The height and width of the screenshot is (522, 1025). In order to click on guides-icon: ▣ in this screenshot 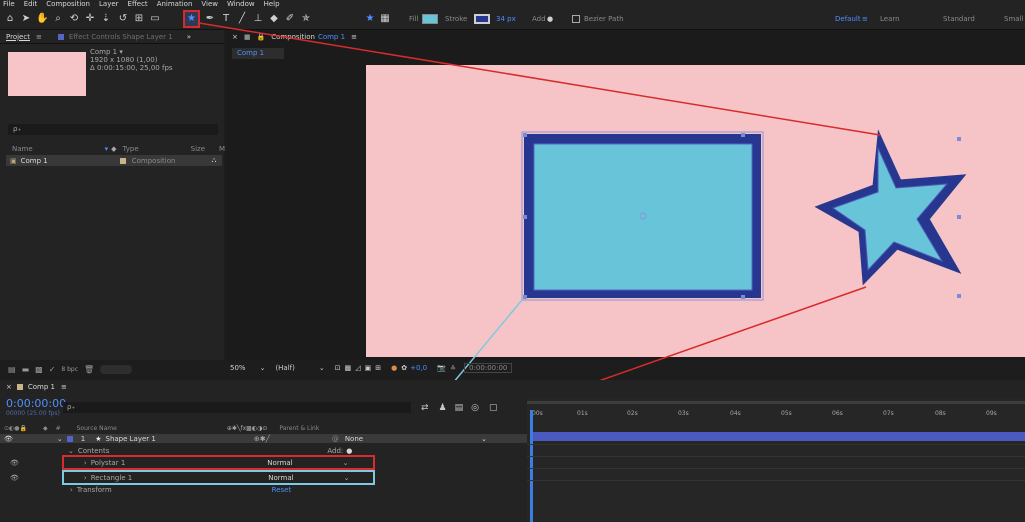, I will do `click(368, 368)`.